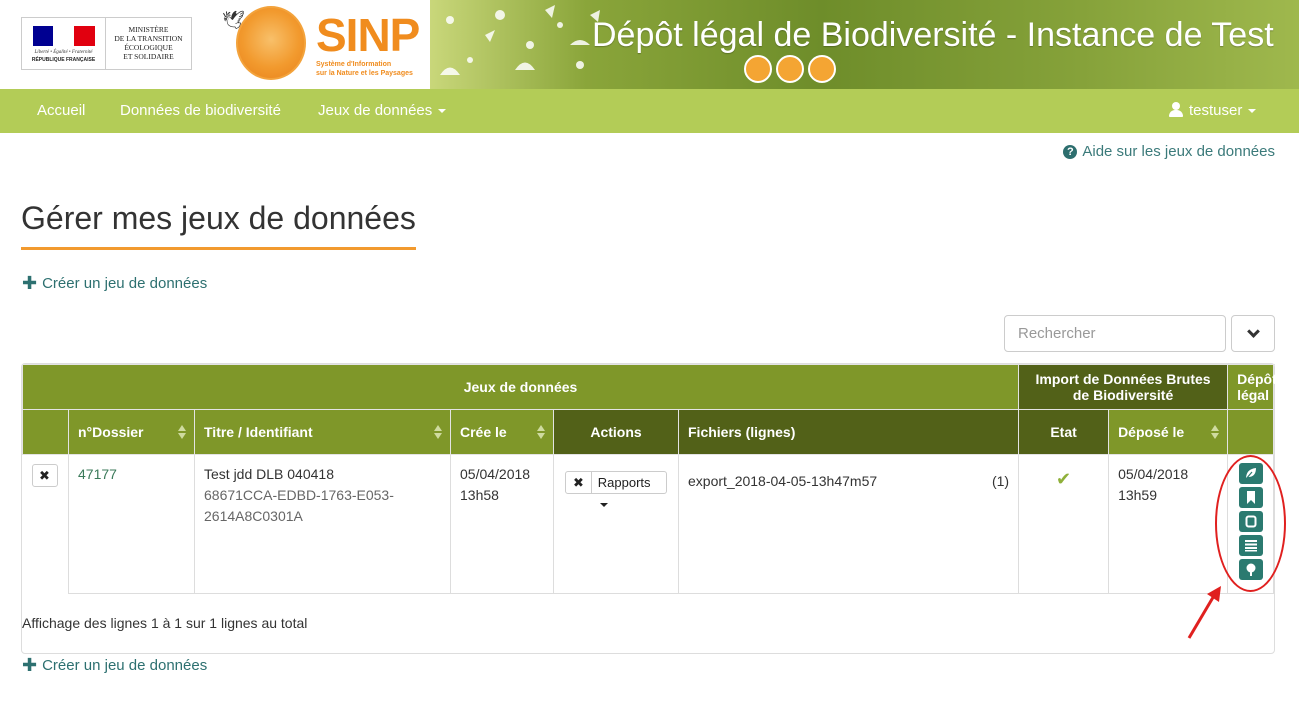  Describe the element at coordinates (520, 387) in the screenshot. I see `group-header-jeux: Jeux de données` at that location.